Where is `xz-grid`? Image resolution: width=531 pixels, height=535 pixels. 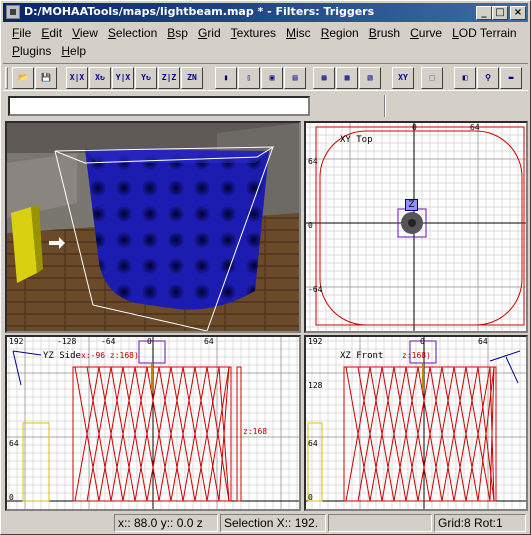
xz-grid is located at coordinates (416, 423).